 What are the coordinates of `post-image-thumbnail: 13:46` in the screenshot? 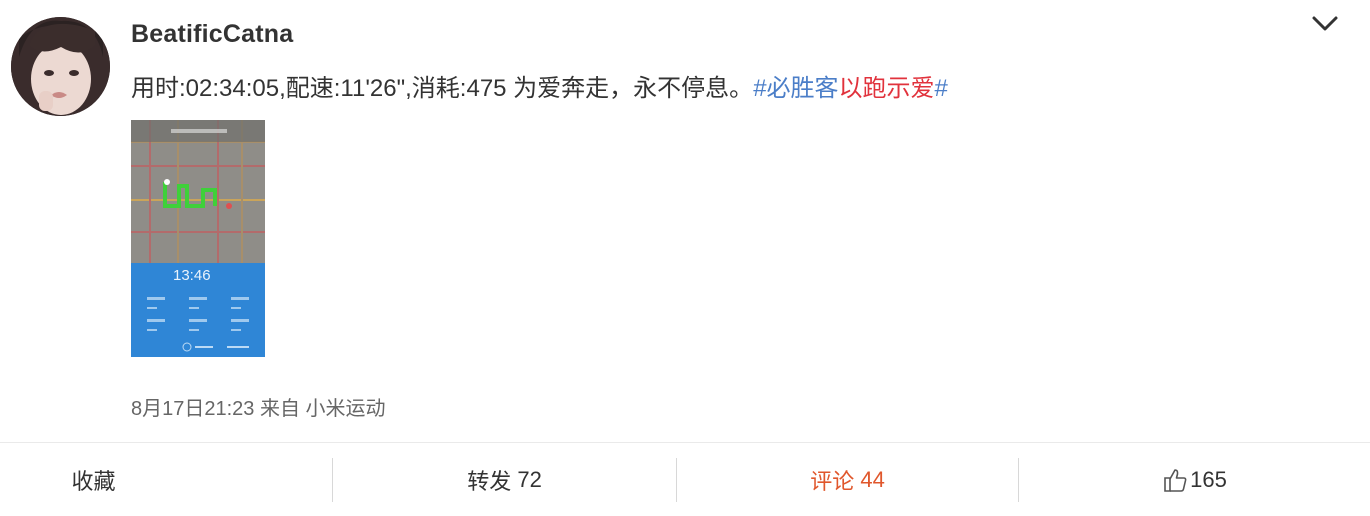 It's located at (198, 238).